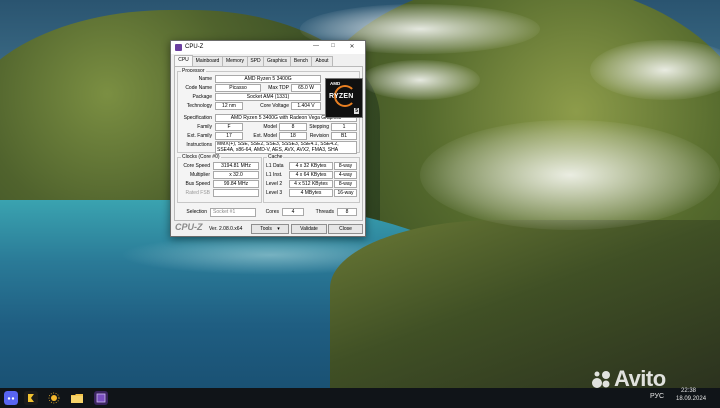  Describe the element at coordinates (196, 166) in the screenshot. I see `core-speed-label: Core Speed` at that location.